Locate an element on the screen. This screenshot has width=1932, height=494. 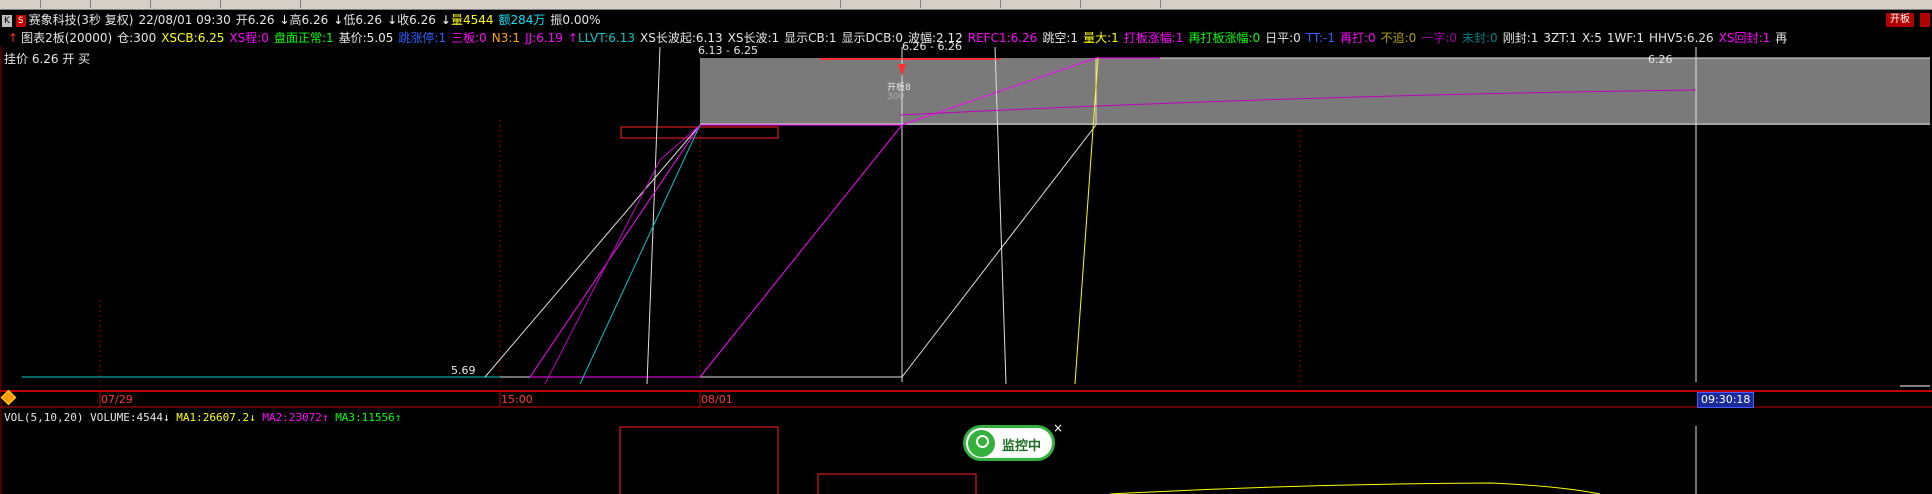
vol-value: VOLUME:4544 is located at coordinates (126, 417).